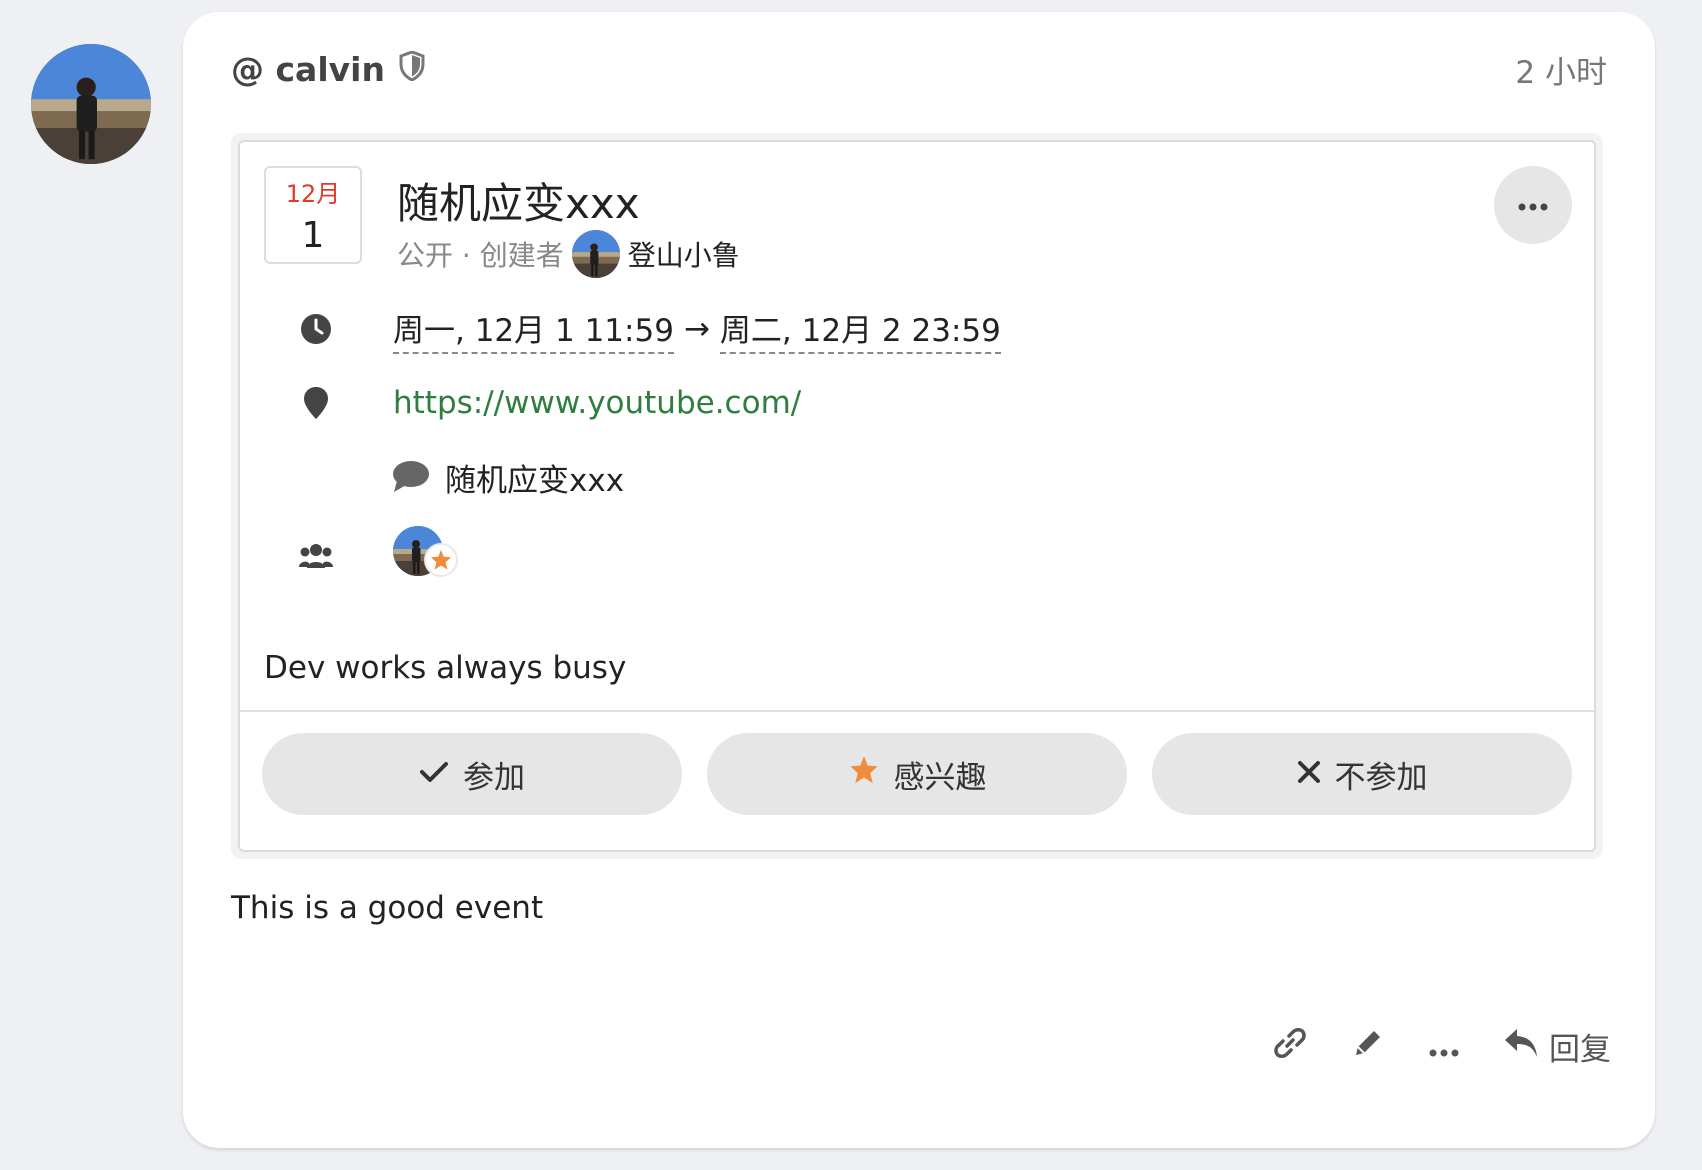 This screenshot has height=1170, width=1702. What do you see at coordinates (316, 556) in the screenshot?
I see `users-icon` at bounding box center [316, 556].